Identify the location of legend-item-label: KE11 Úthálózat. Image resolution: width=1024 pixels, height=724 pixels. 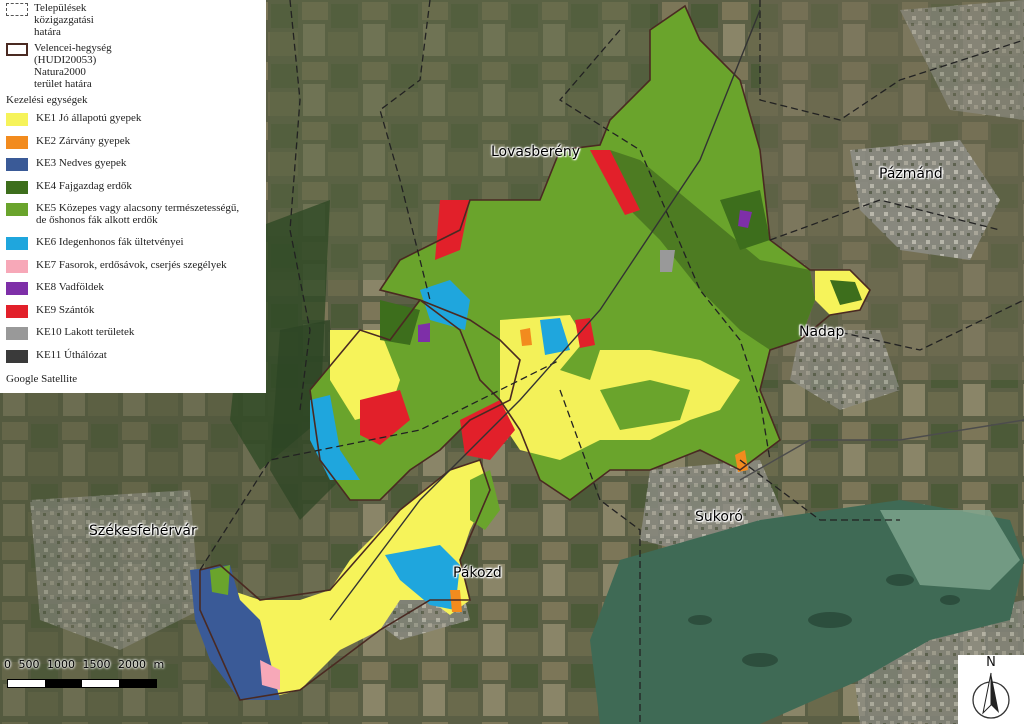
(71, 354).